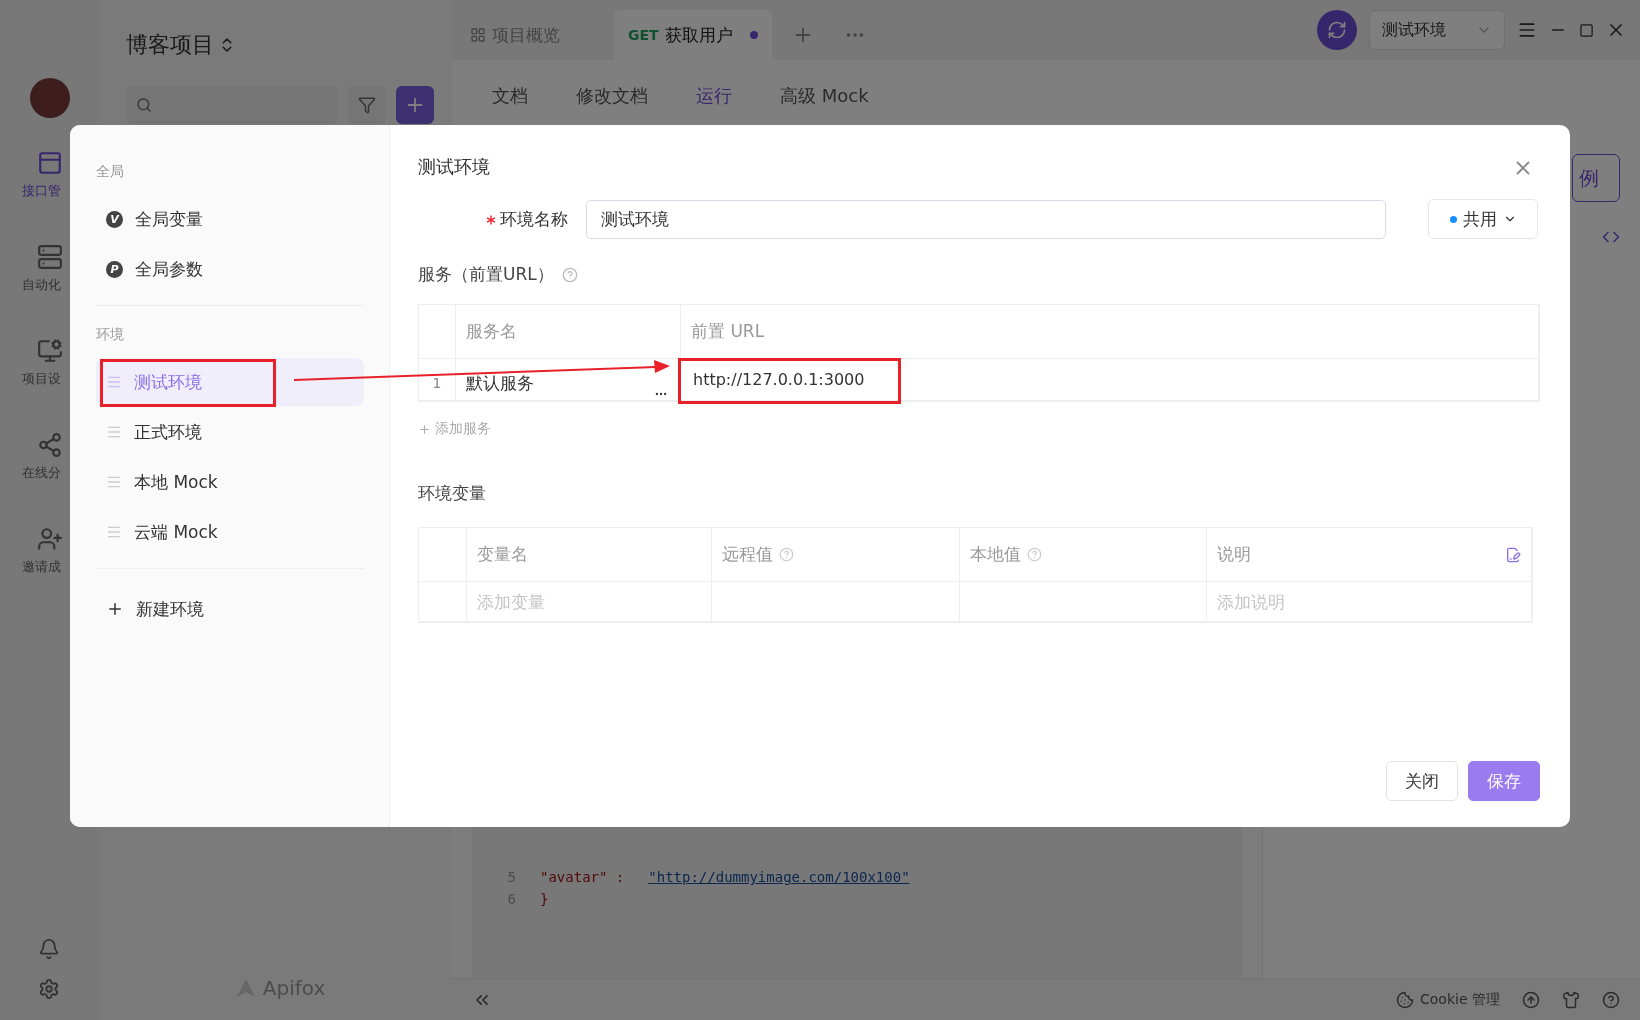  I want to click on environment-item: 云端 Mock, so click(230, 532).